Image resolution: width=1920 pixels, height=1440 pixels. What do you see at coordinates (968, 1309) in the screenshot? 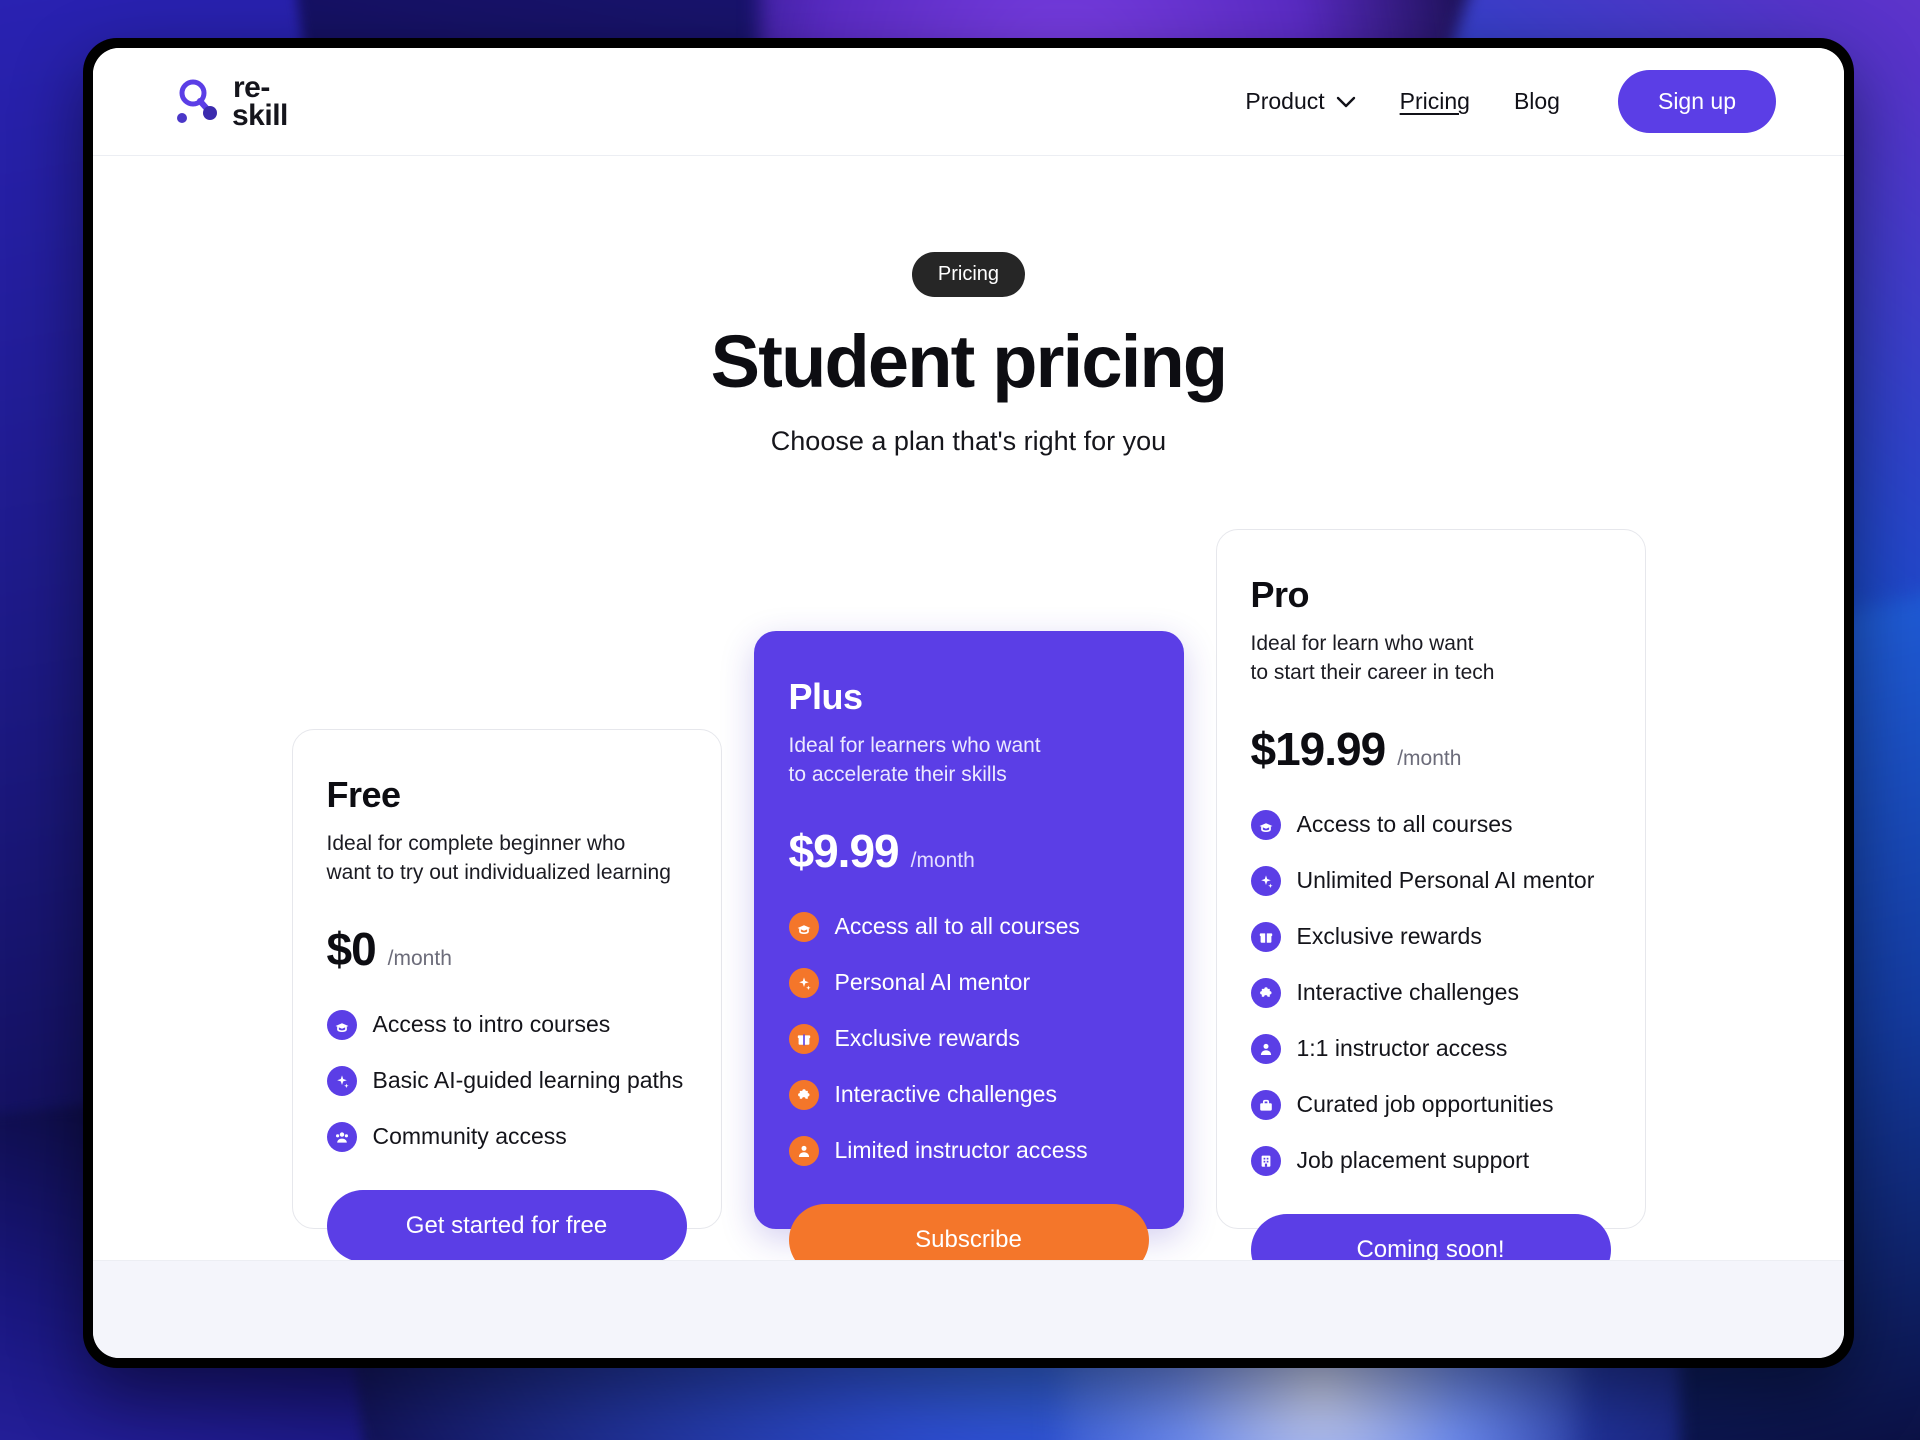
I see `footer-strip` at bounding box center [968, 1309].